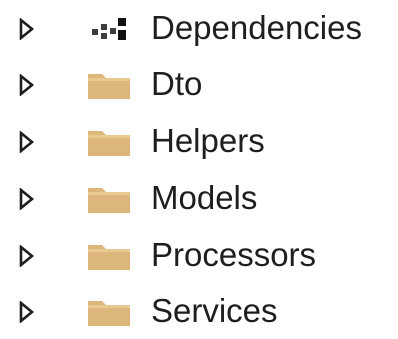 This screenshot has width=398, height=339. Describe the element at coordinates (177, 83) in the screenshot. I see `tree-item-label: Dto` at that location.